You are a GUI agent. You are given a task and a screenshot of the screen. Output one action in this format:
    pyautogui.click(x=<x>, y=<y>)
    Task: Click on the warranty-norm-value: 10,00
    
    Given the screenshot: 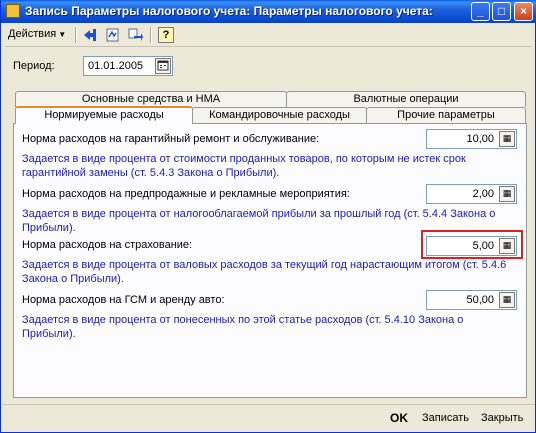 What is the action you would take?
    pyautogui.click(x=480, y=139)
    